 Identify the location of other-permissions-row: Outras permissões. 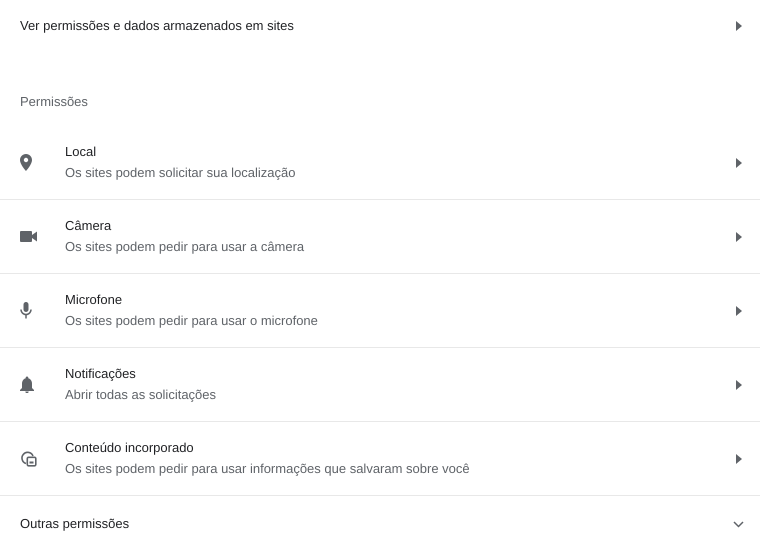
(380, 523).